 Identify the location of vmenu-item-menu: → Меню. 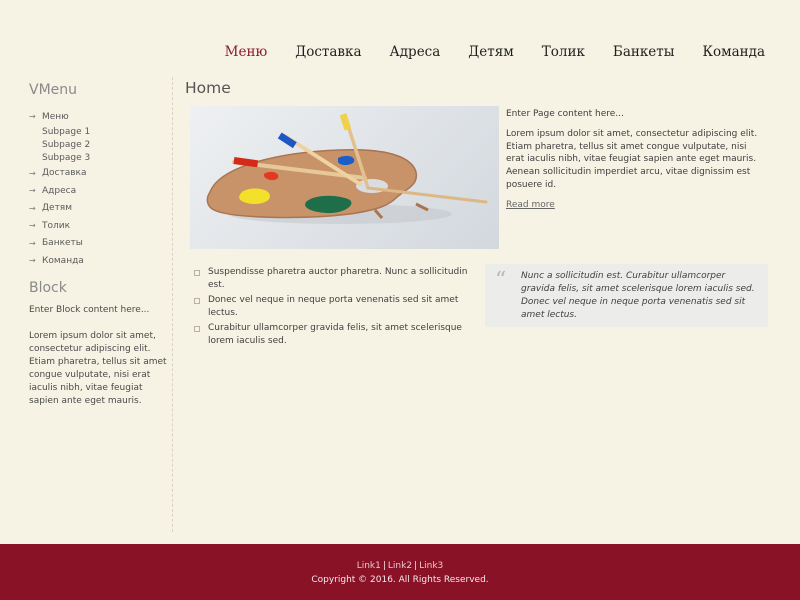
(99, 117).